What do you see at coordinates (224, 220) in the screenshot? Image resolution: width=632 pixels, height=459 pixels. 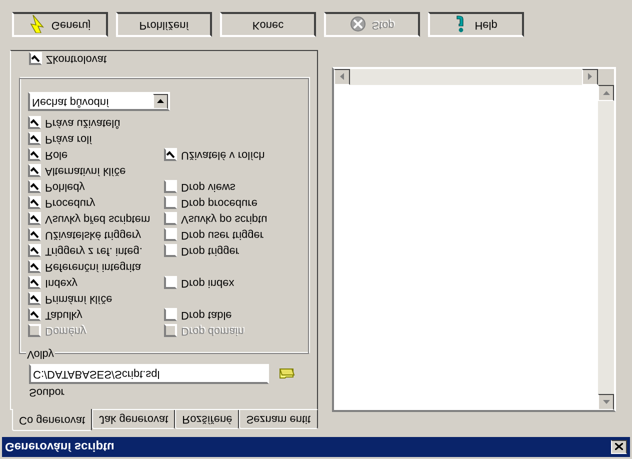 I see `checkbox-label: Vsuvky po scriptu` at bounding box center [224, 220].